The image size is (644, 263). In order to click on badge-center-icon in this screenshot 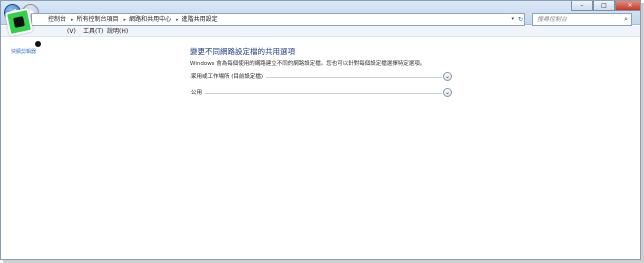, I will do `click(19, 22)`.